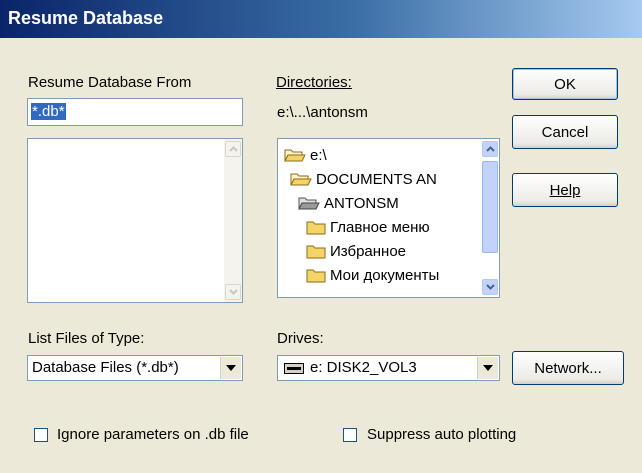  I want to click on file-type-dropdown-button, so click(230, 368).